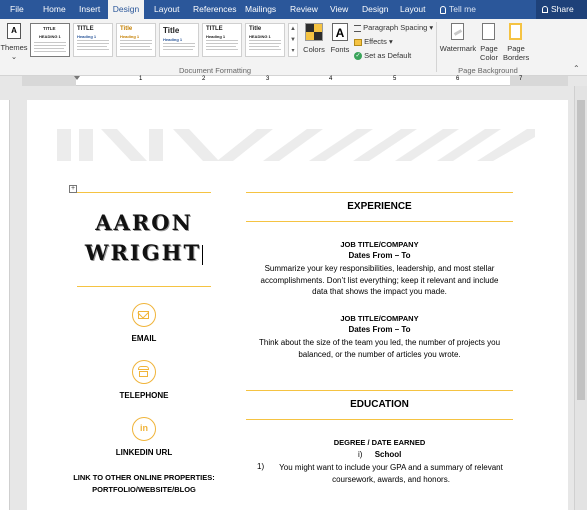 The height and width of the screenshot is (510, 587). What do you see at coordinates (144, 315) in the screenshot?
I see `email-icon` at bounding box center [144, 315].